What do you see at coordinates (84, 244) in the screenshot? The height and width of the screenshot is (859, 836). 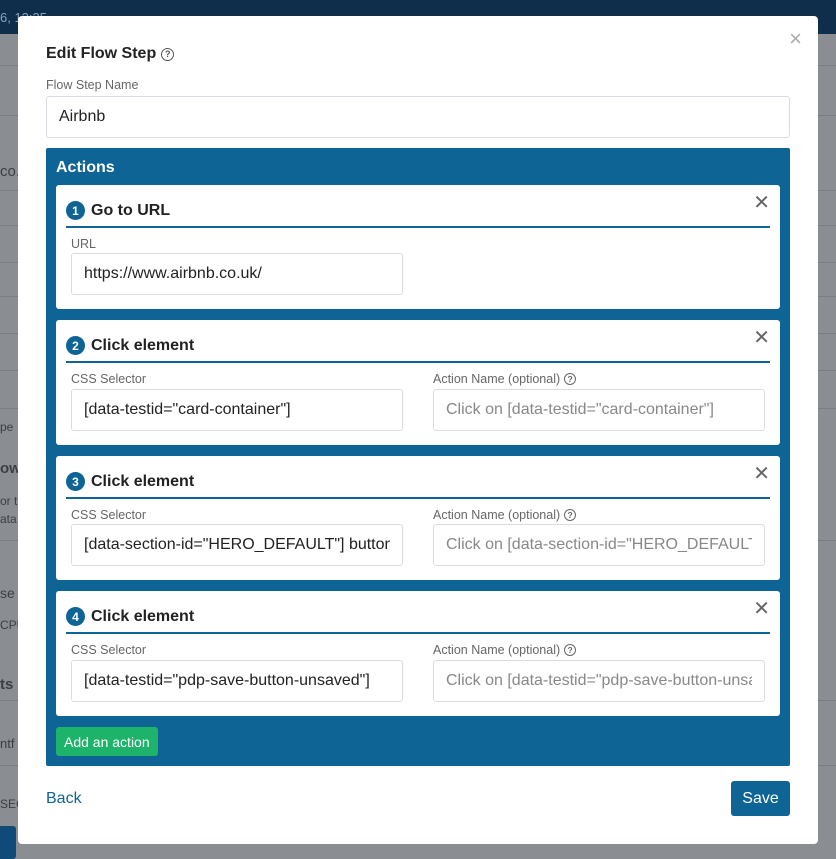 I see `url-label: URL` at bounding box center [84, 244].